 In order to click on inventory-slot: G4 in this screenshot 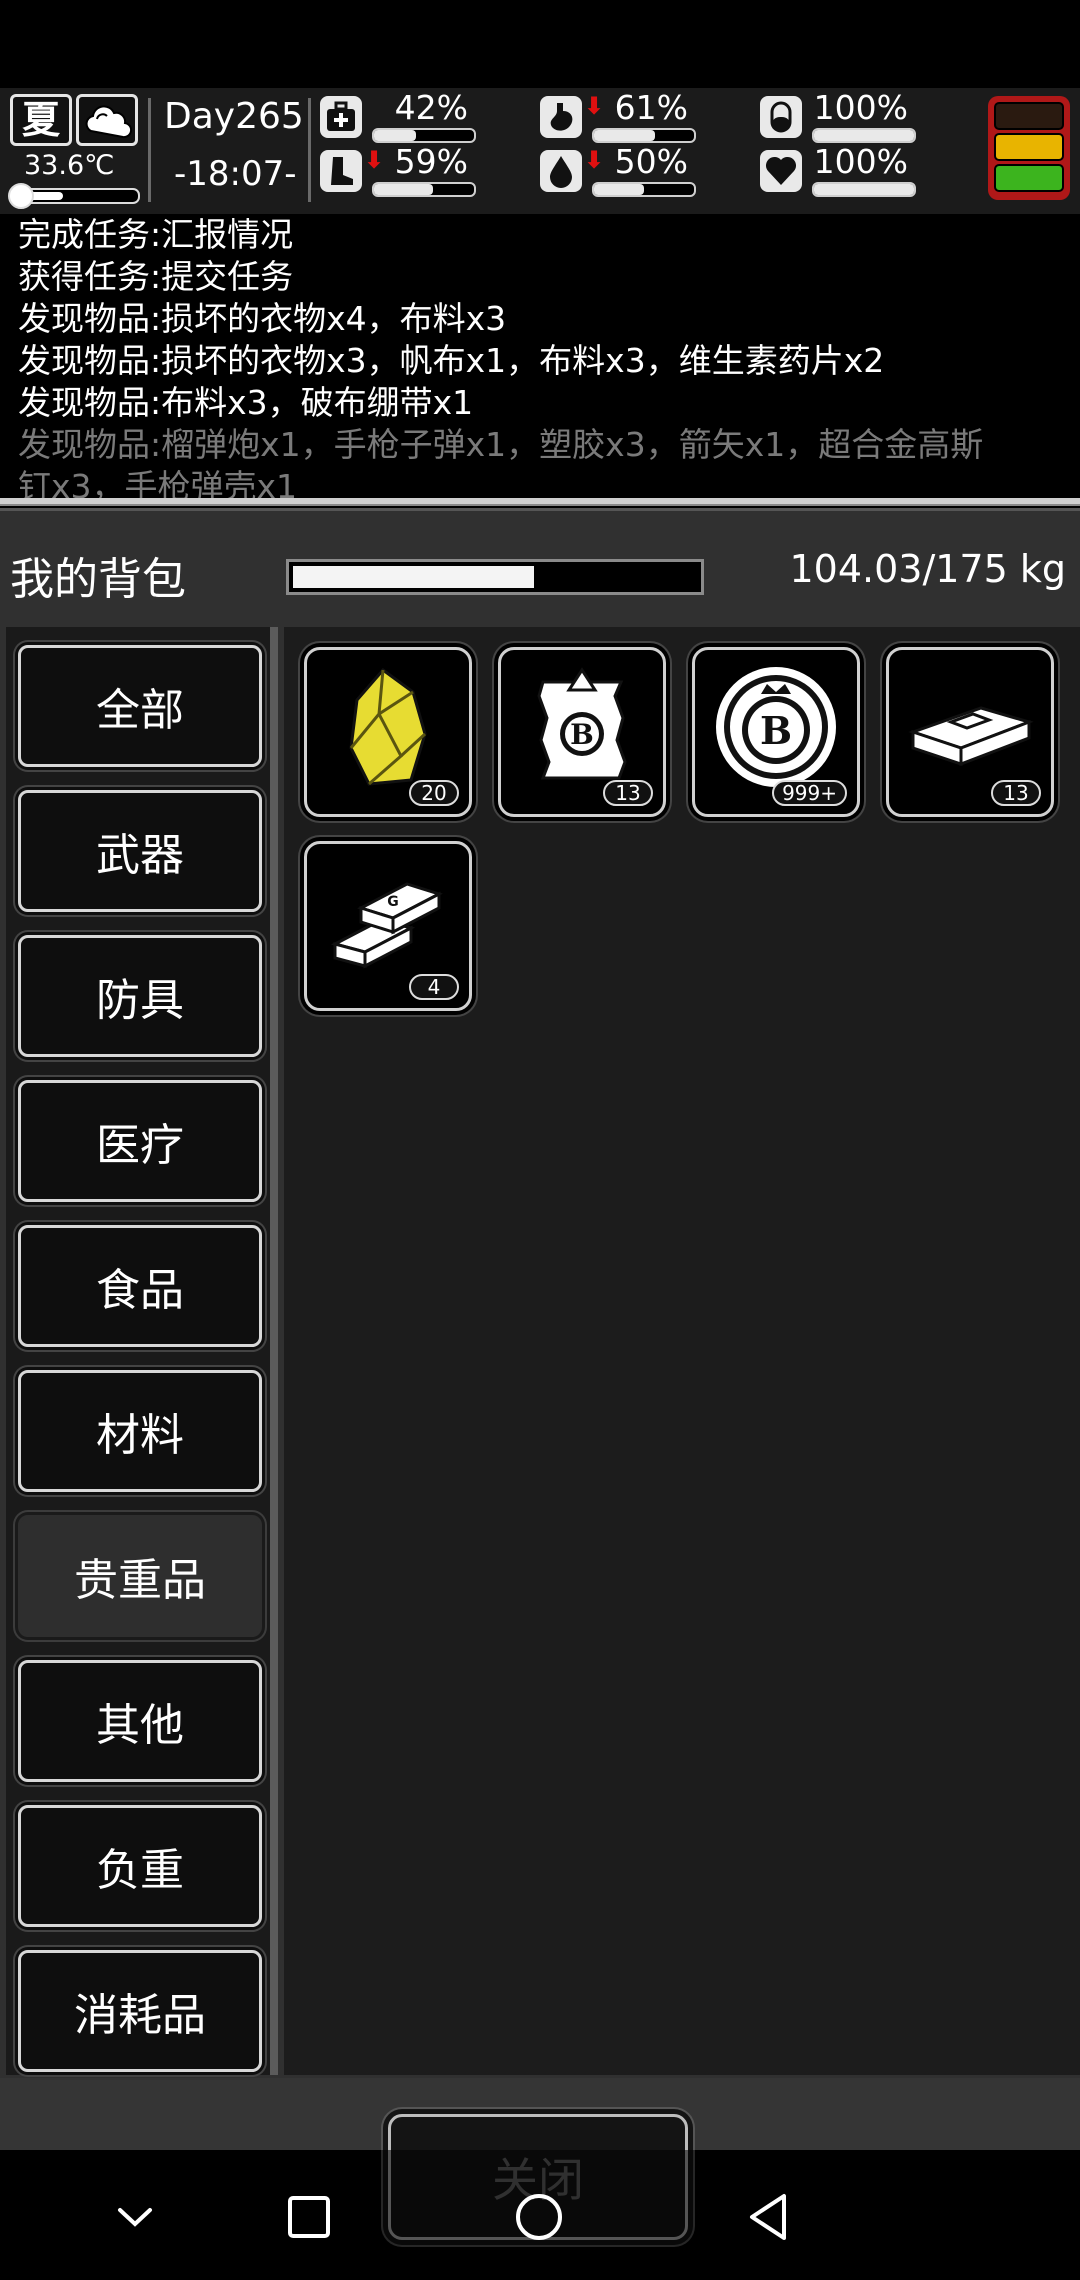, I will do `click(388, 926)`.